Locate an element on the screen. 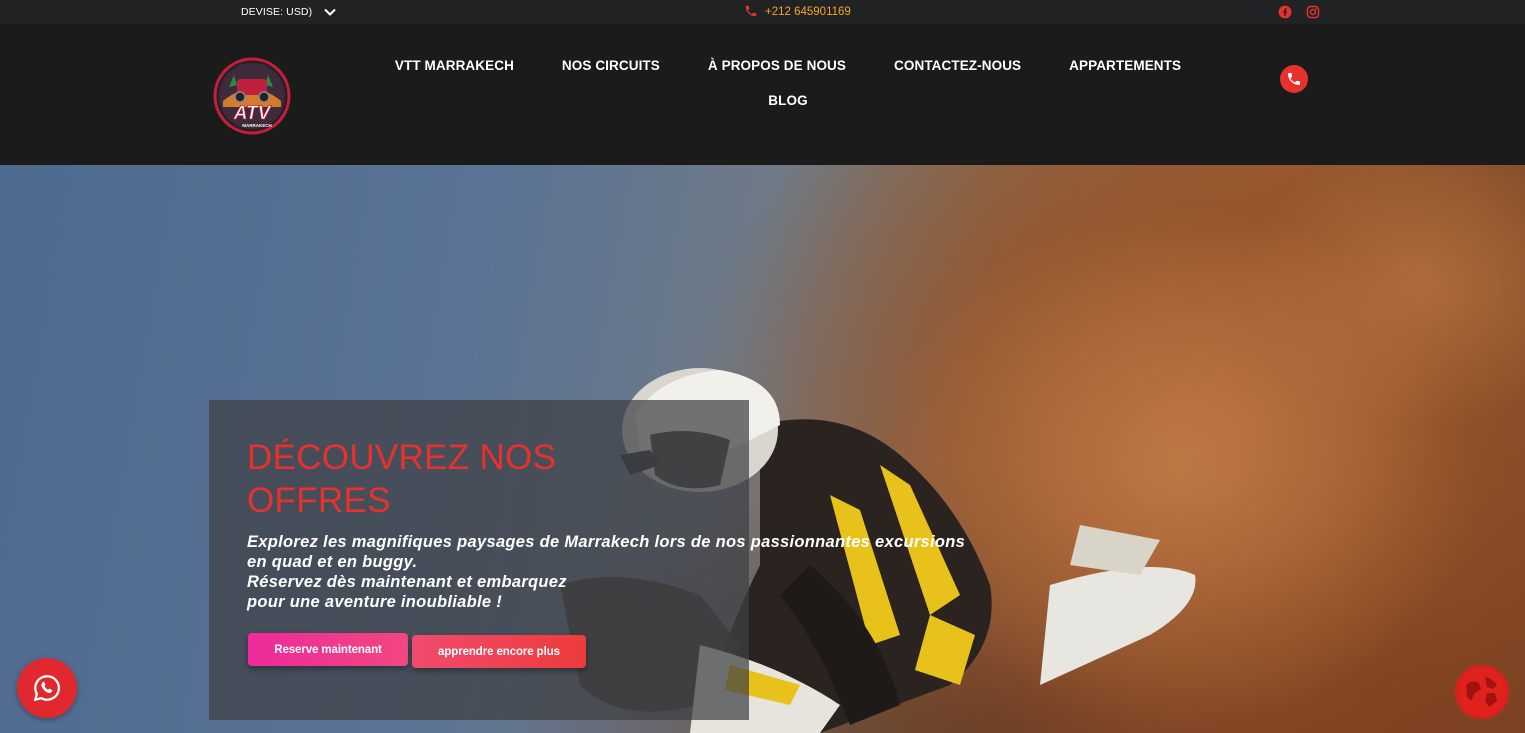 This screenshot has height=733, width=1525. top-phone: +212 645901169 is located at coordinates (797, 12).